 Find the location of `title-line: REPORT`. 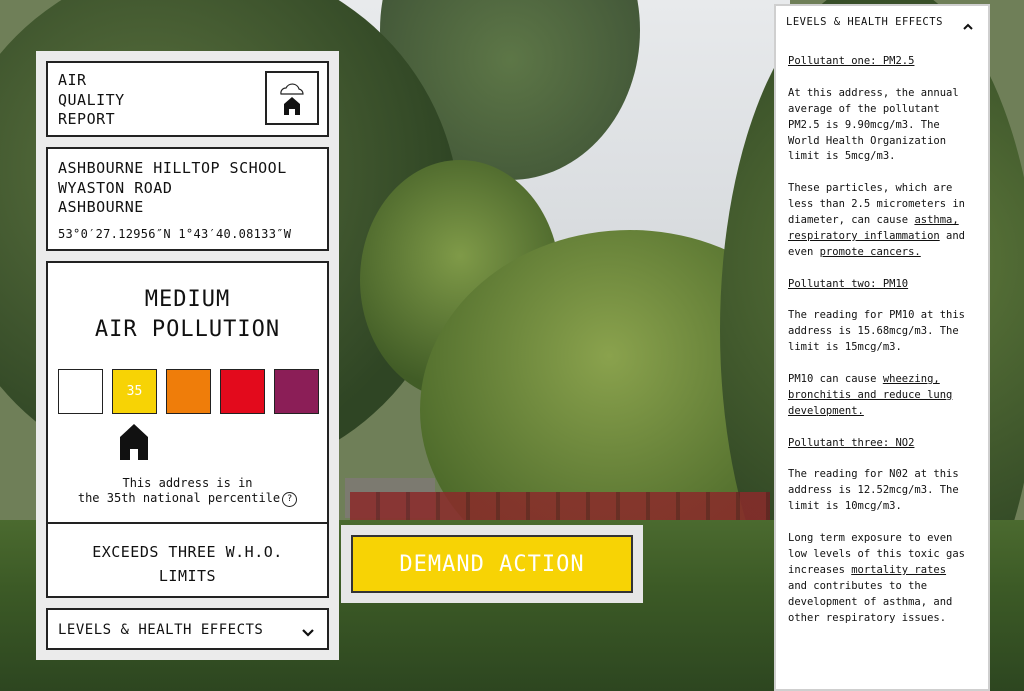

title-line: REPORT is located at coordinates (87, 119).